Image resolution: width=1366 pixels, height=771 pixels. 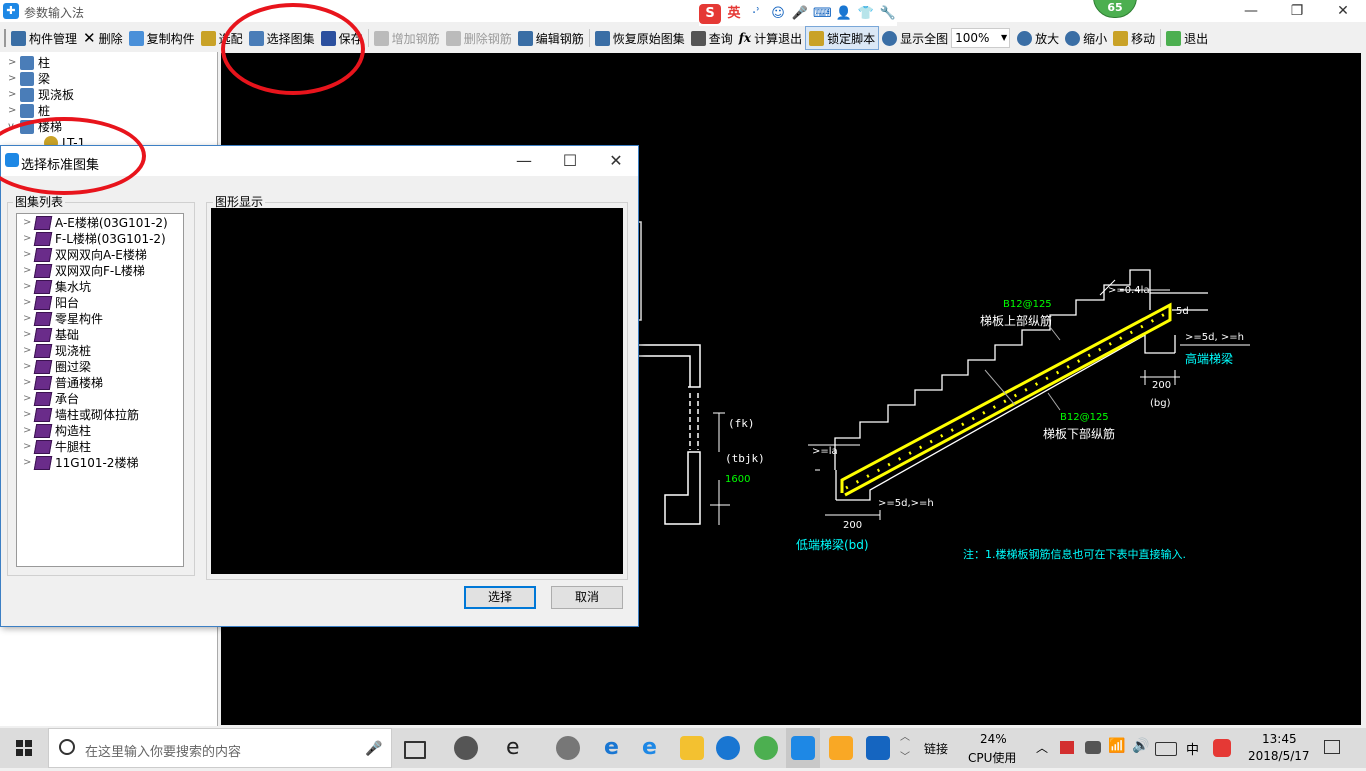 I want to click on show-full-button: 显示全图, so click(x=915, y=38).